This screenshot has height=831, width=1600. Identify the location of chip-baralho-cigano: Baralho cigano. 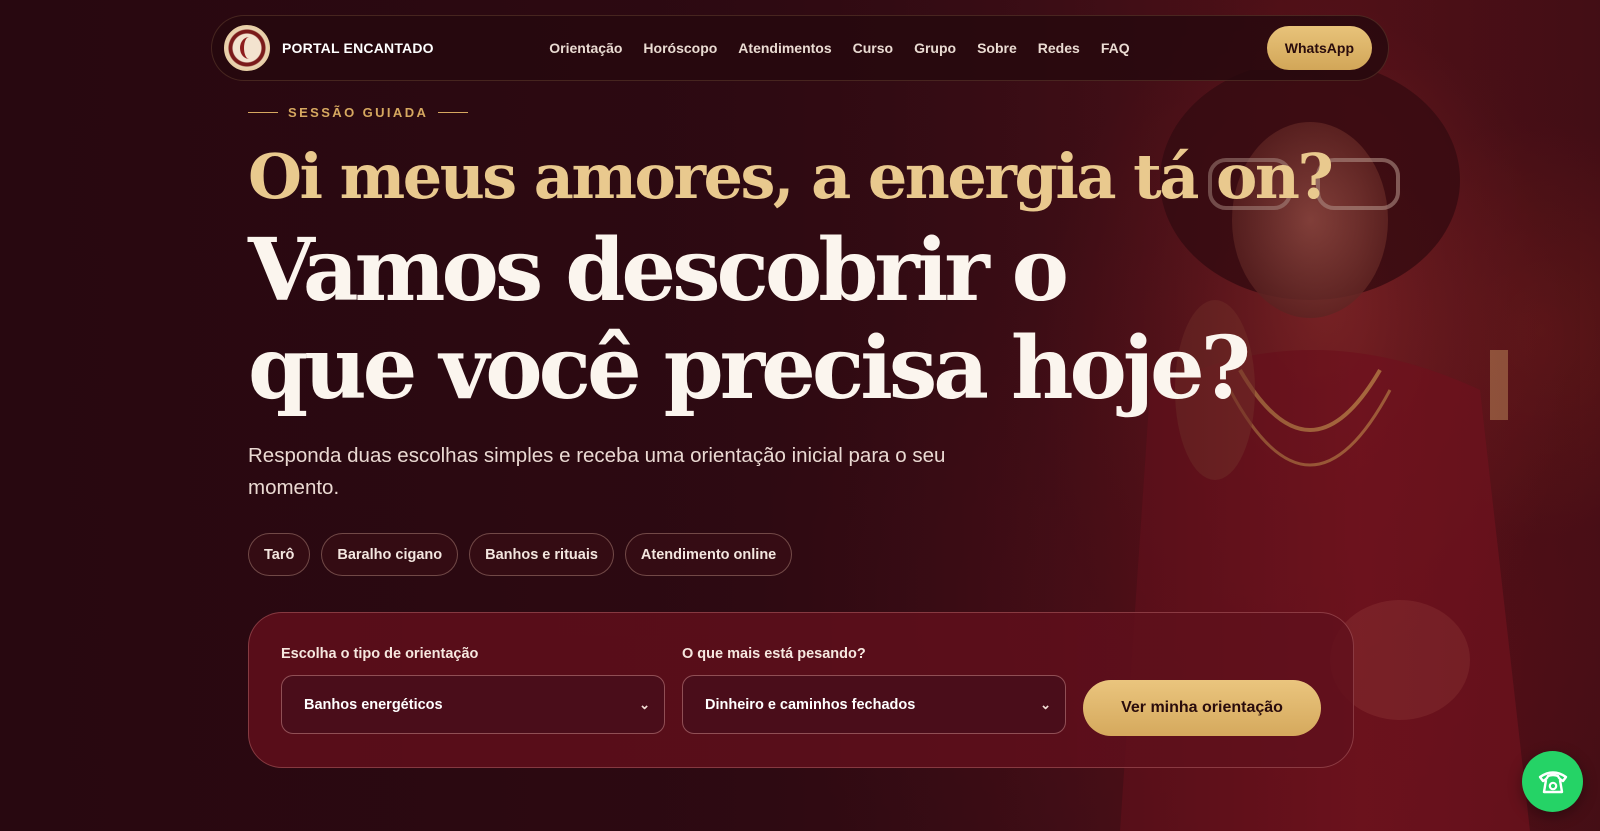
(390, 554).